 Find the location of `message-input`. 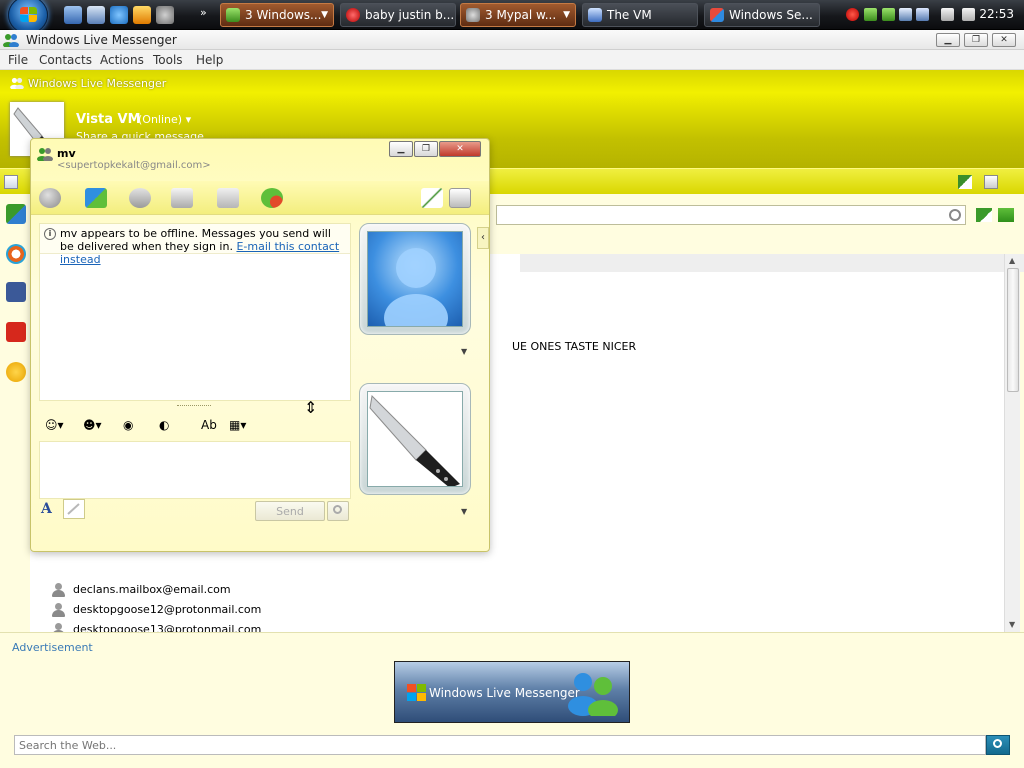

message-input is located at coordinates (195, 470).